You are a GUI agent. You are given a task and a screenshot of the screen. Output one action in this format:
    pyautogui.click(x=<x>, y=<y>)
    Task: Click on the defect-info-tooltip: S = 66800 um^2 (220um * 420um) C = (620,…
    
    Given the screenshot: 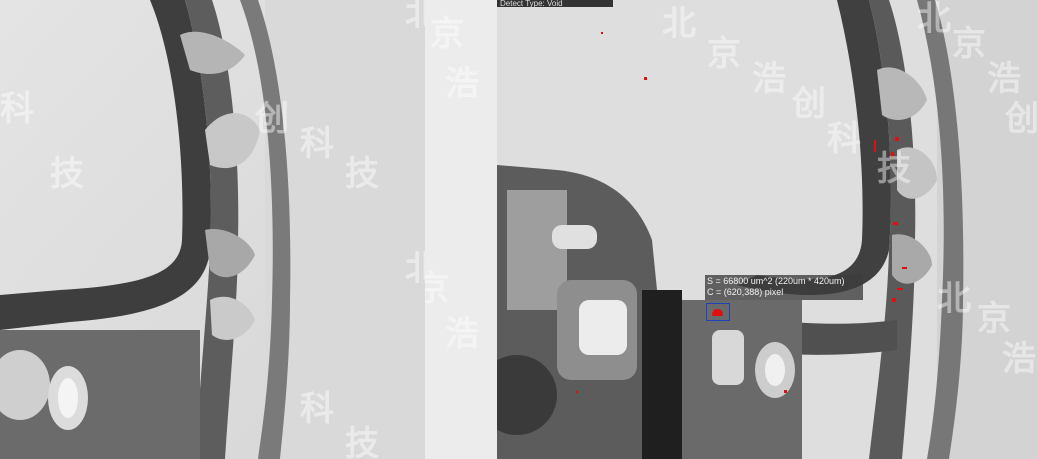 What is the action you would take?
    pyautogui.click(x=784, y=287)
    